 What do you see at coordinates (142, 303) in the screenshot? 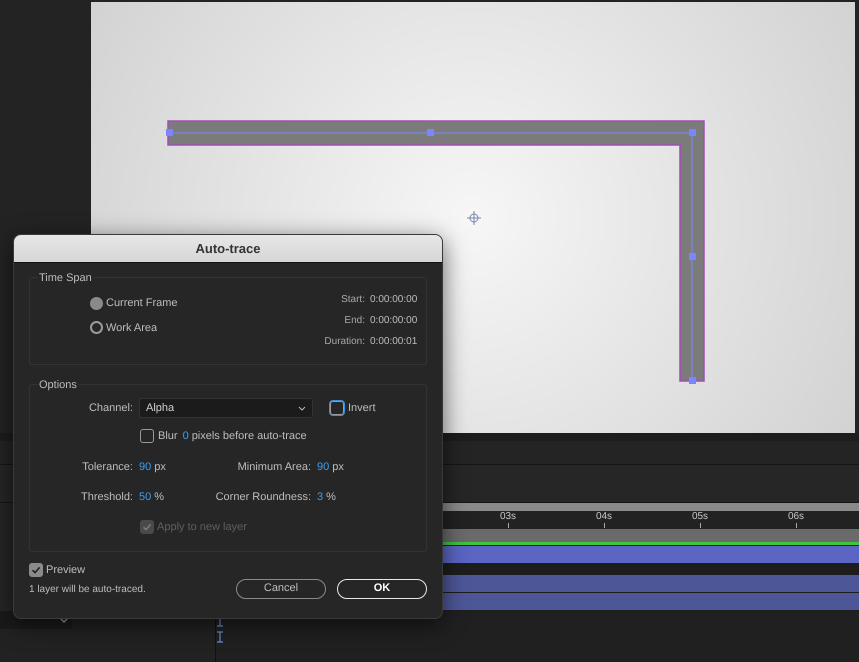
I see `radio-label: Current Frame` at bounding box center [142, 303].